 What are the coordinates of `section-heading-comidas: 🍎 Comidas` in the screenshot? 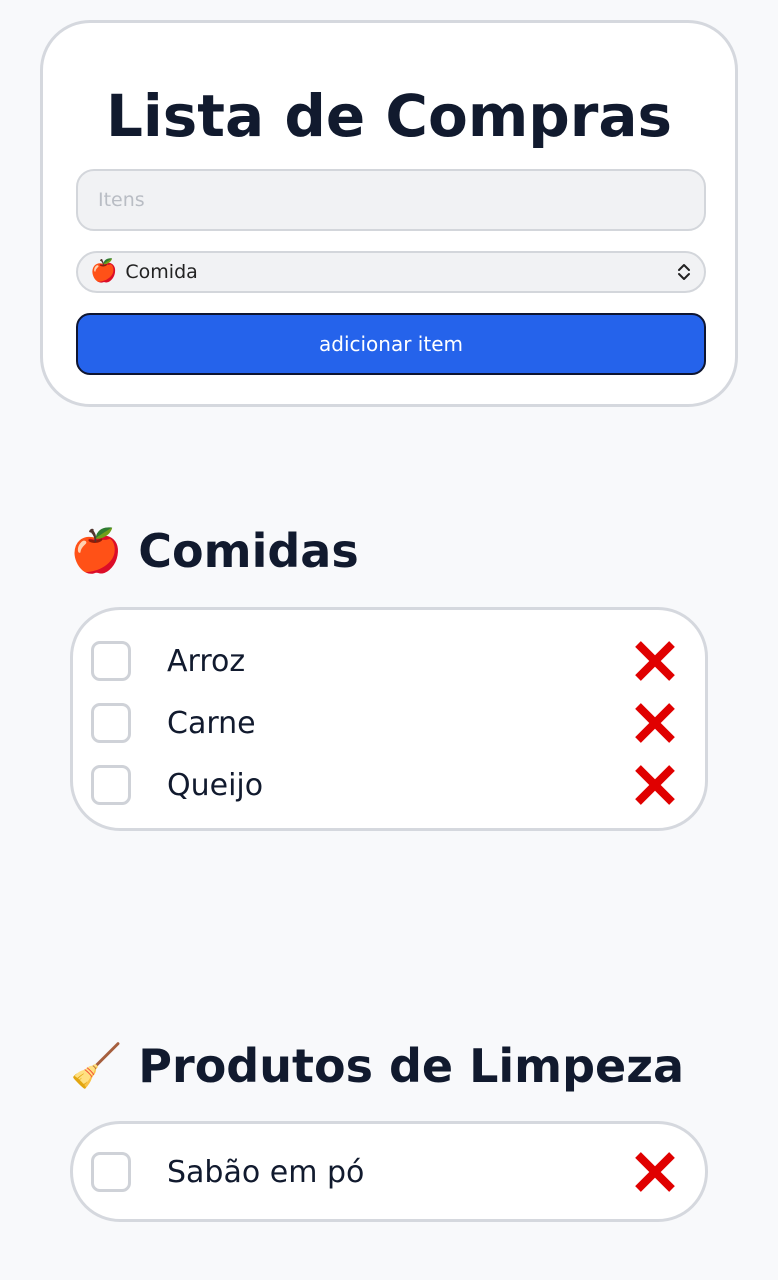 It's located at (214, 551).